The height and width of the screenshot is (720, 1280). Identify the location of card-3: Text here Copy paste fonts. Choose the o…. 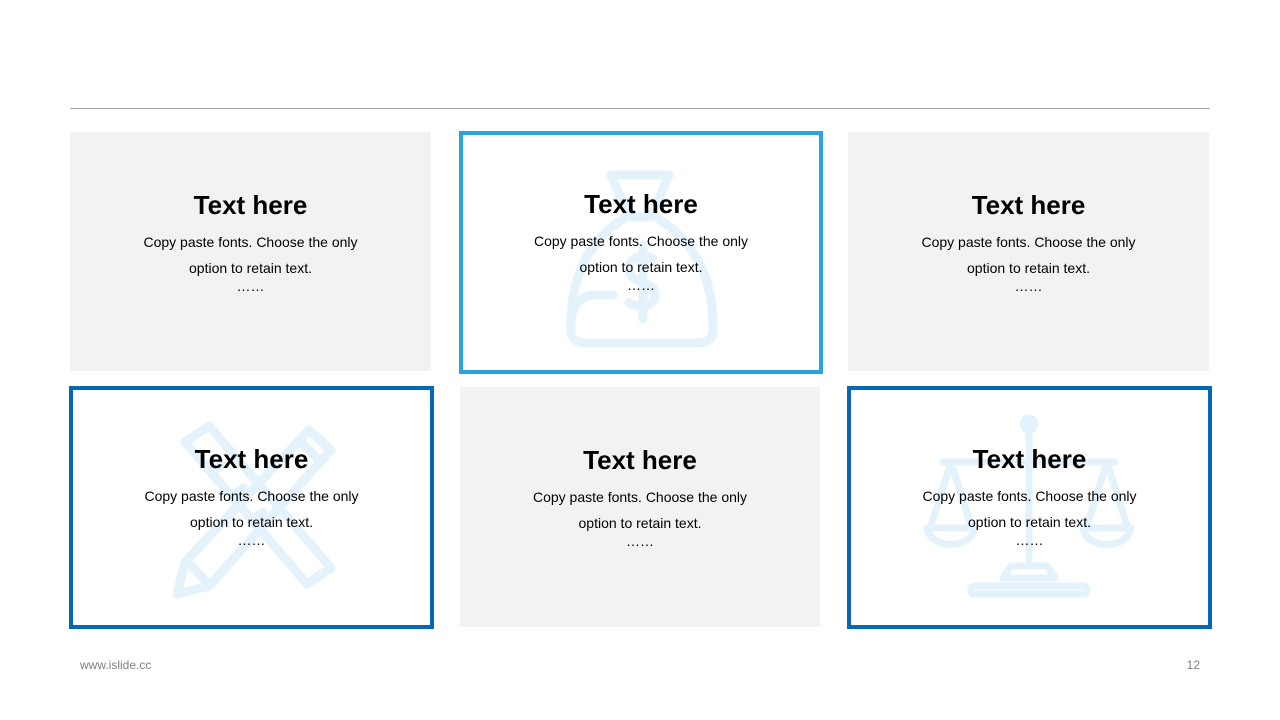
(1028, 251).